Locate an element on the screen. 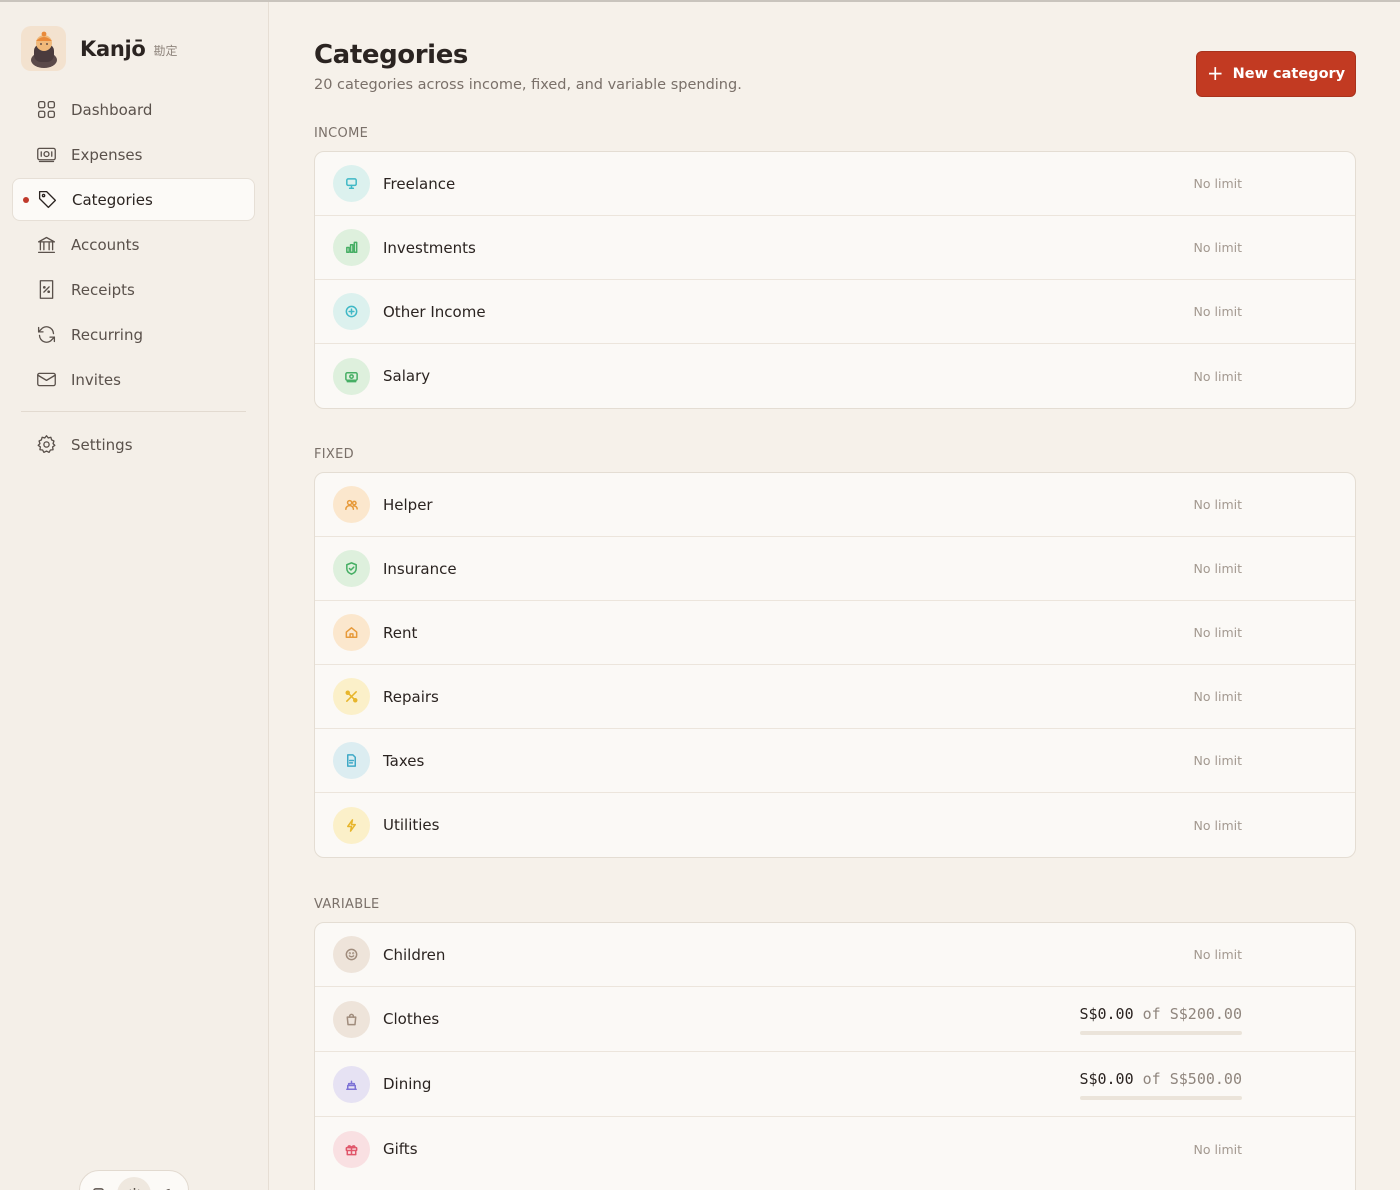 The height and width of the screenshot is (1190, 1400). sidebar-item-expenses: Expenses is located at coordinates (133, 154).